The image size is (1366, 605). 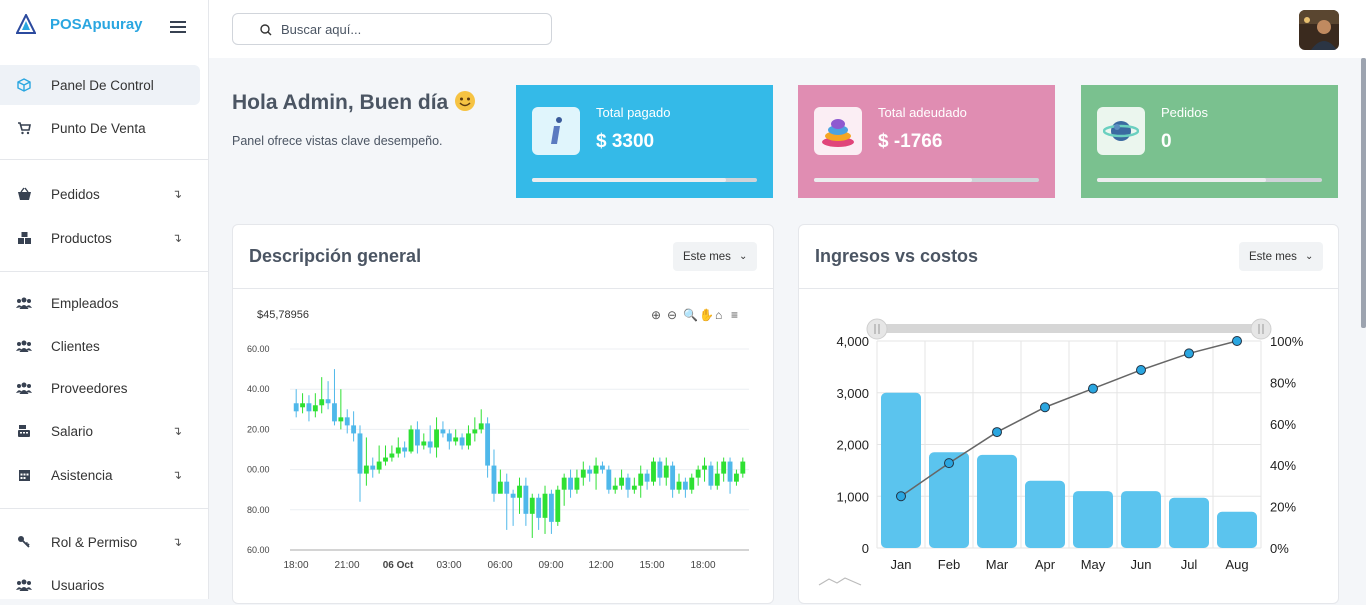 What do you see at coordinates (94, 542) in the screenshot?
I see `sidebar-item-label: Rol & Permiso` at bounding box center [94, 542].